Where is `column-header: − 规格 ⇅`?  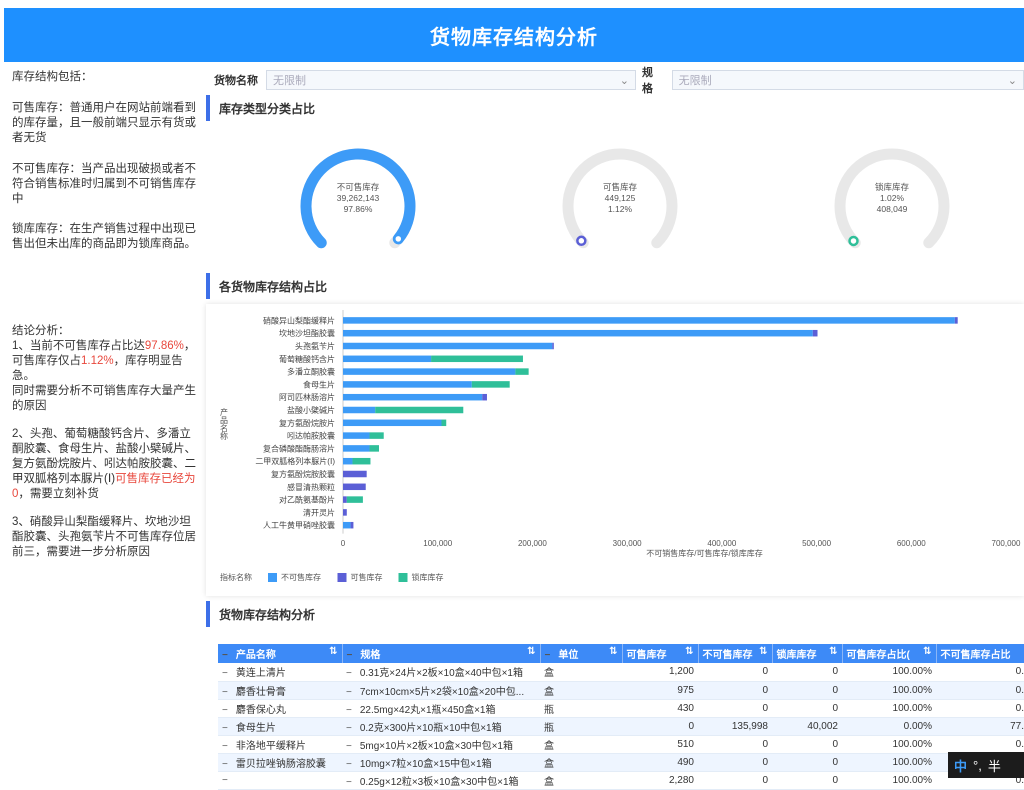
column-header: − 规格 ⇅ is located at coordinates (441, 653).